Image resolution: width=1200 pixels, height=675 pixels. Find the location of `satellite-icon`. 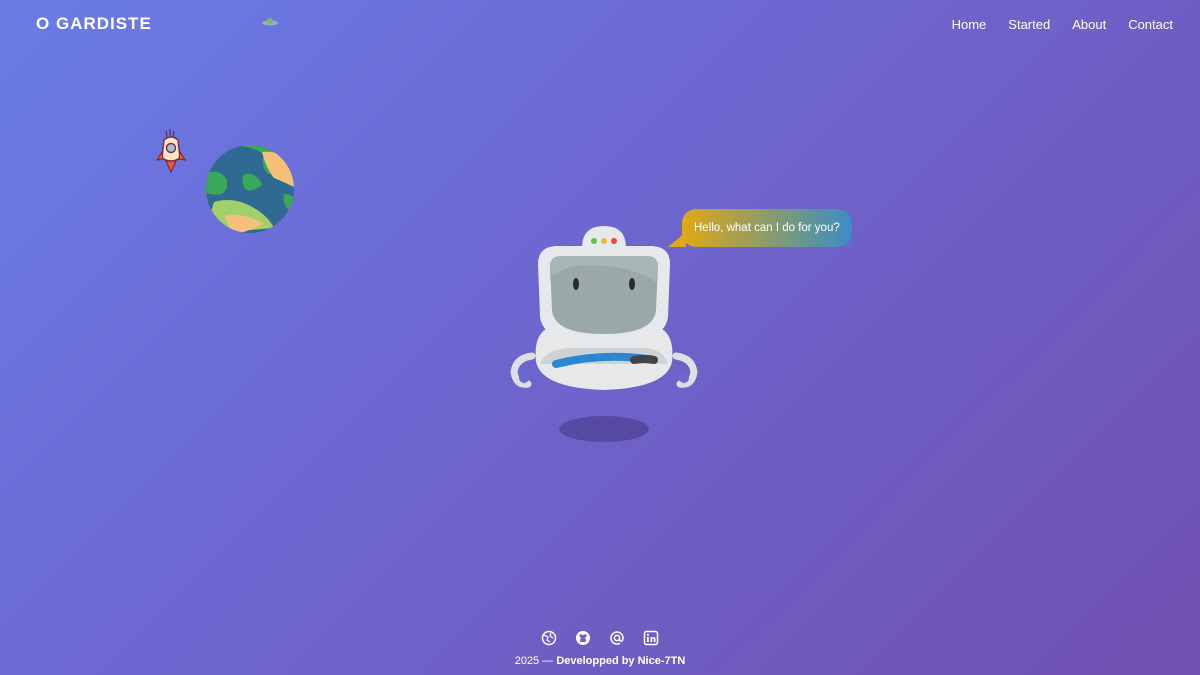

satellite-icon is located at coordinates (270, 22).